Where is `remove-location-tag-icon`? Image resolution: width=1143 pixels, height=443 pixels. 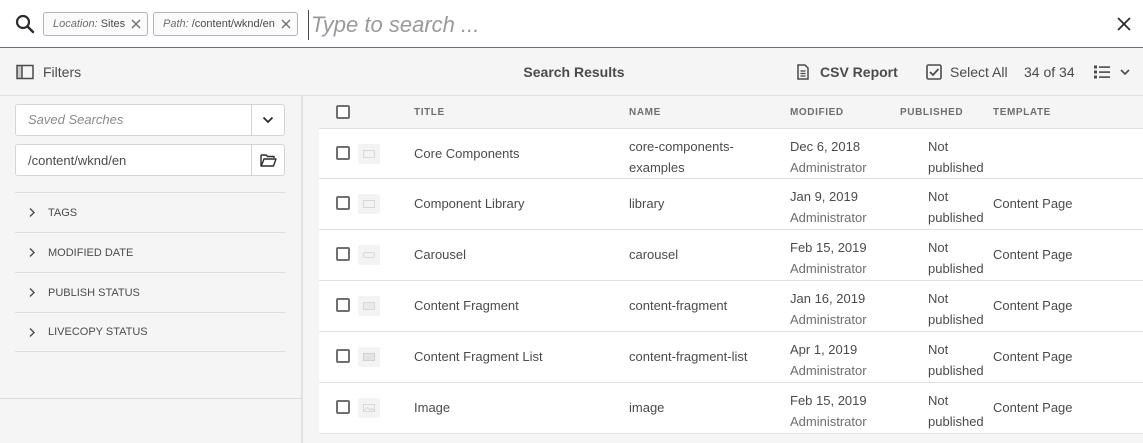 remove-location-tag-icon is located at coordinates (136, 24).